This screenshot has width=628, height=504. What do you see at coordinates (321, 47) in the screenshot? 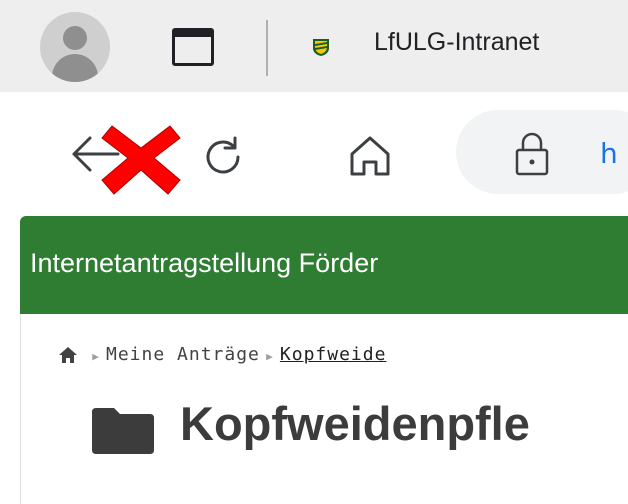
I see `site-favicon-icon` at bounding box center [321, 47].